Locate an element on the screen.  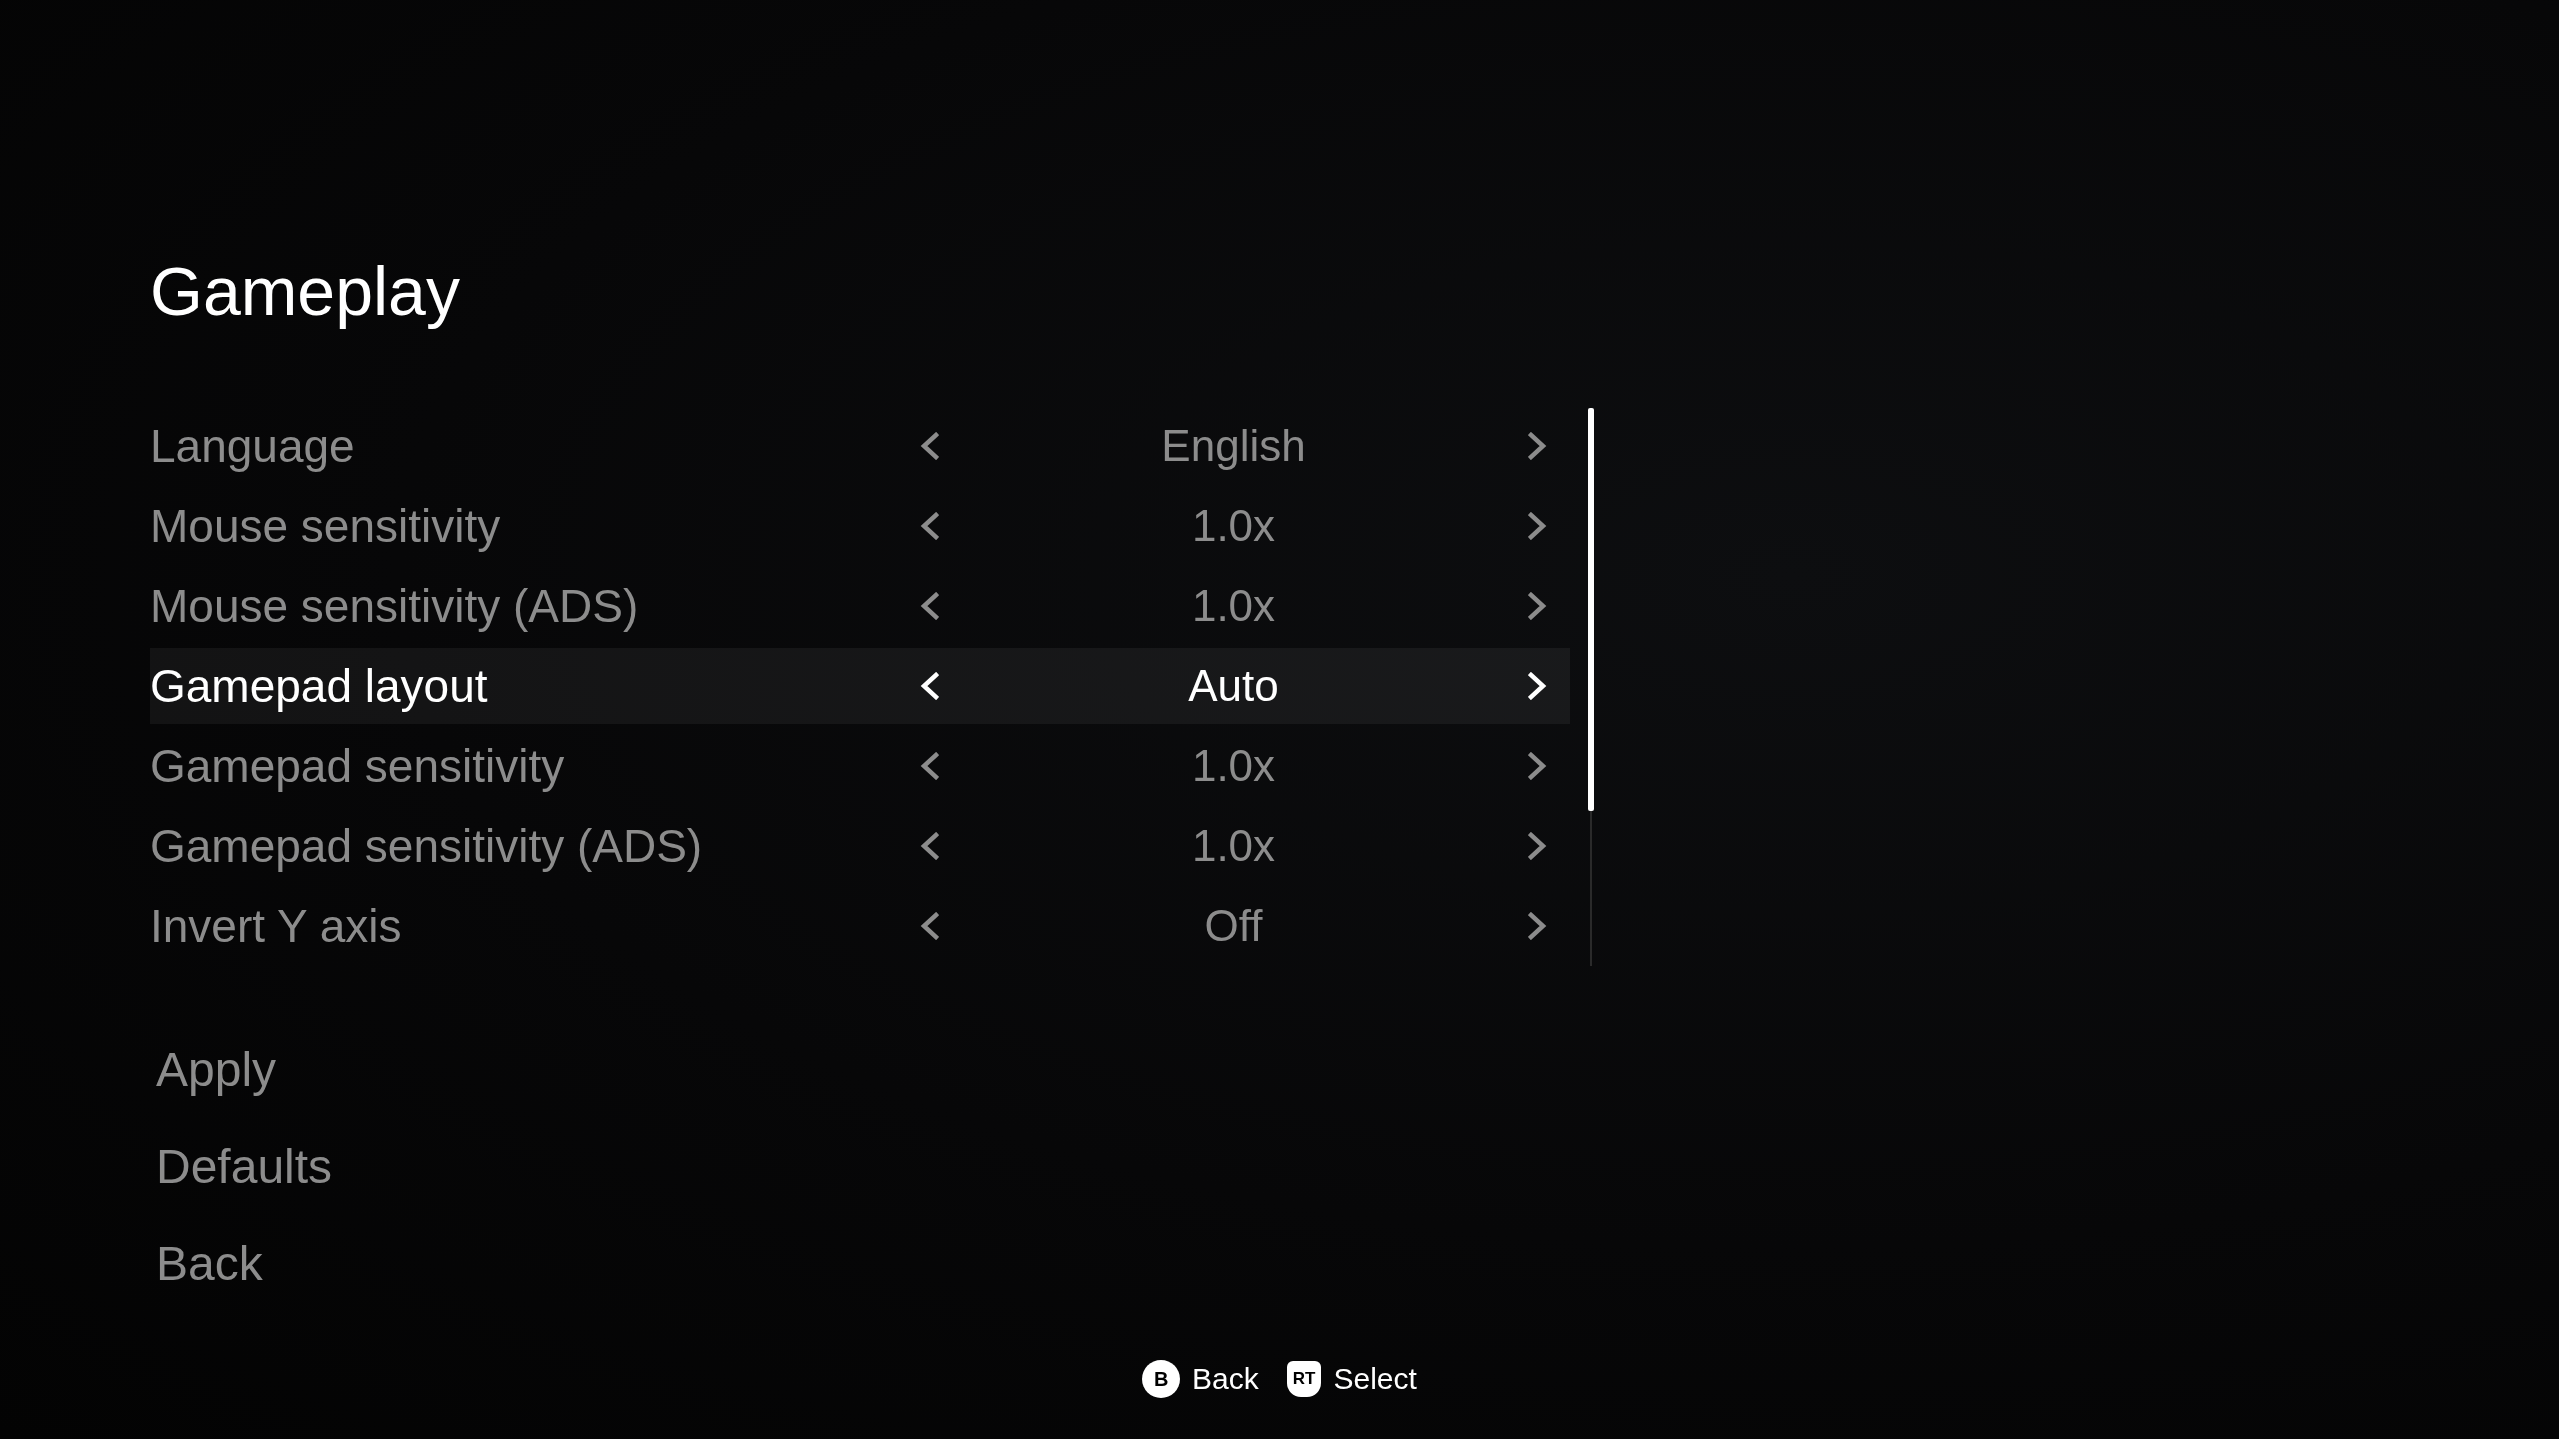
menu-action: Defaults is located at coordinates (244, 1167).